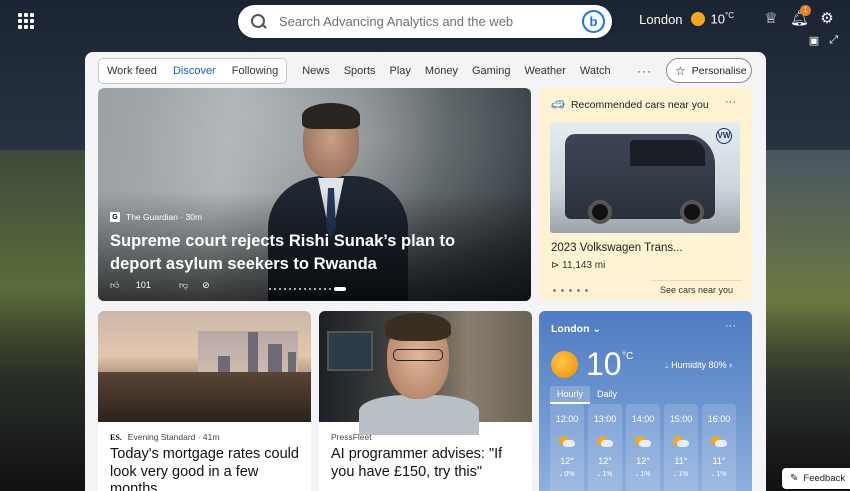  Describe the element at coordinates (722, 18) in the screenshot. I see `header-temperature: 10°C` at that location.